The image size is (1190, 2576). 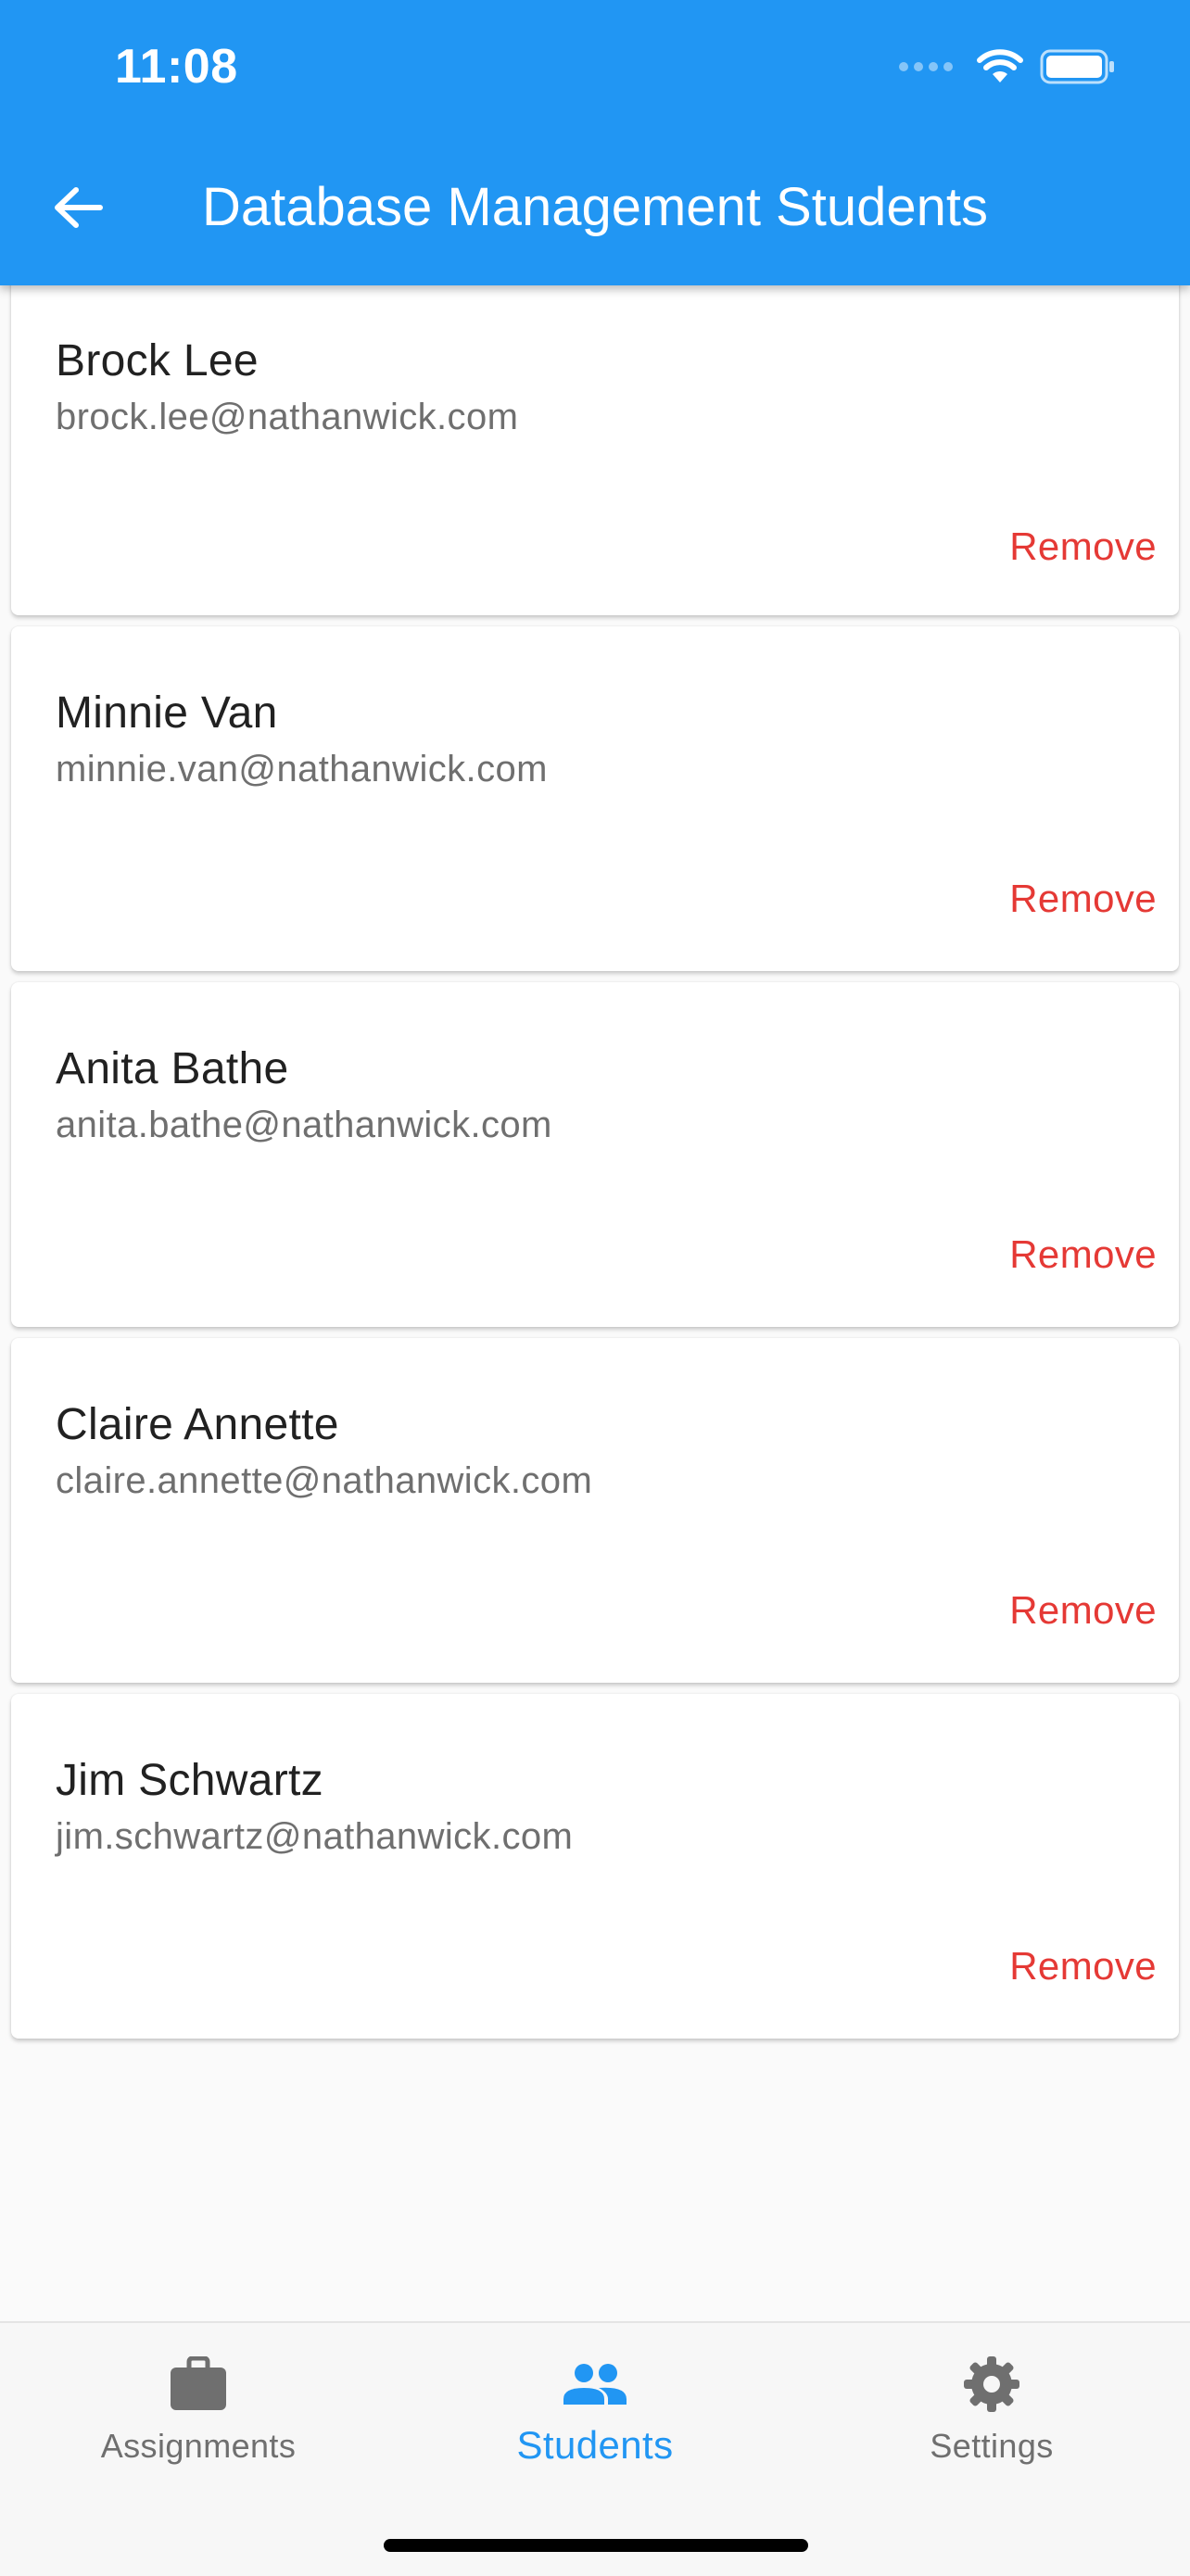 What do you see at coordinates (596, 2545) in the screenshot?
I see `home-indicator` at bounding box center [596, 2545].